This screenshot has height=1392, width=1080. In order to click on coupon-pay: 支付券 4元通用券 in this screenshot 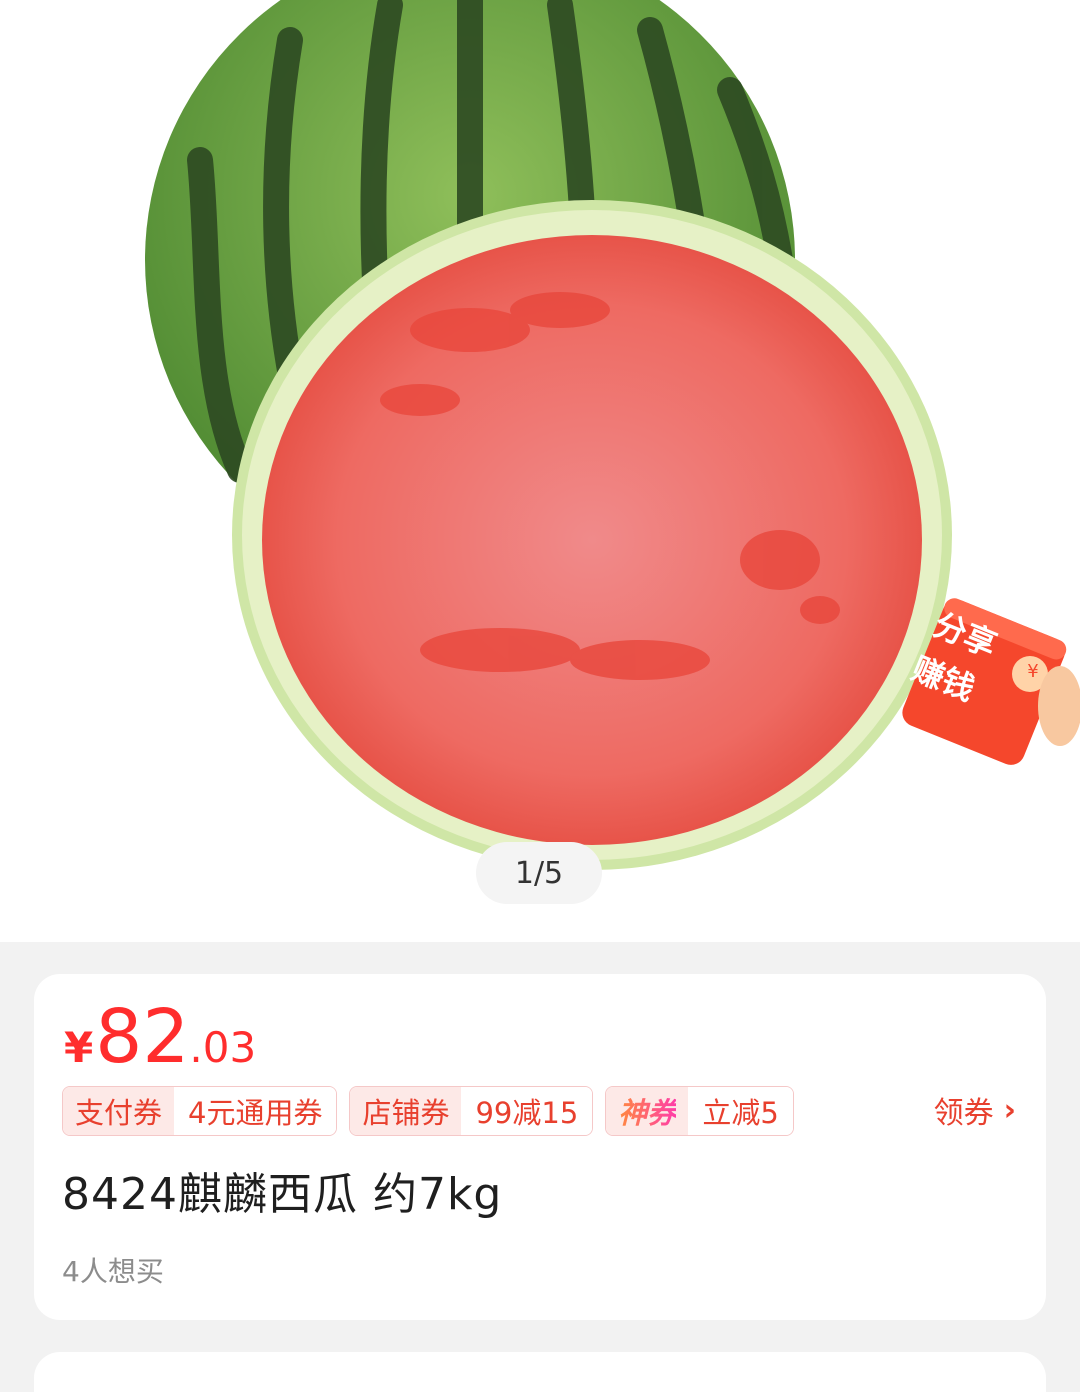, I will do `click(200, 1111)`.